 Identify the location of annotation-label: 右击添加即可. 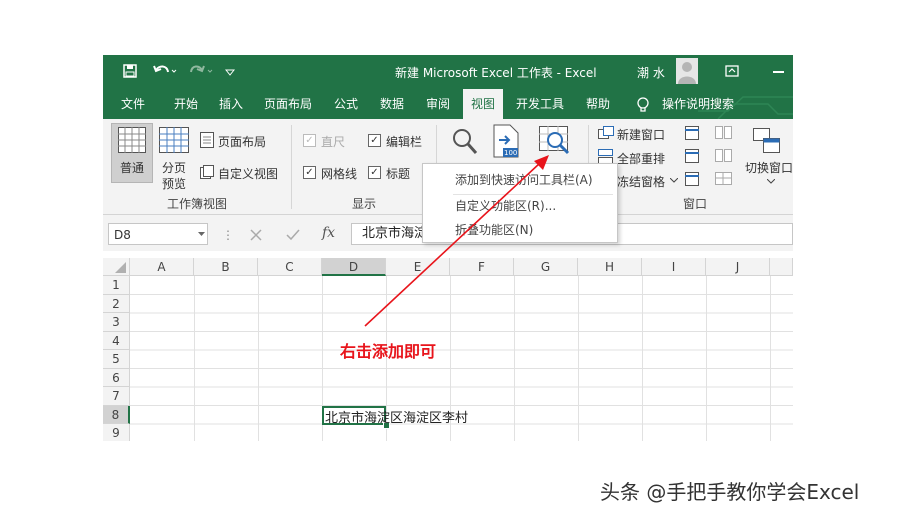
(388, 351).